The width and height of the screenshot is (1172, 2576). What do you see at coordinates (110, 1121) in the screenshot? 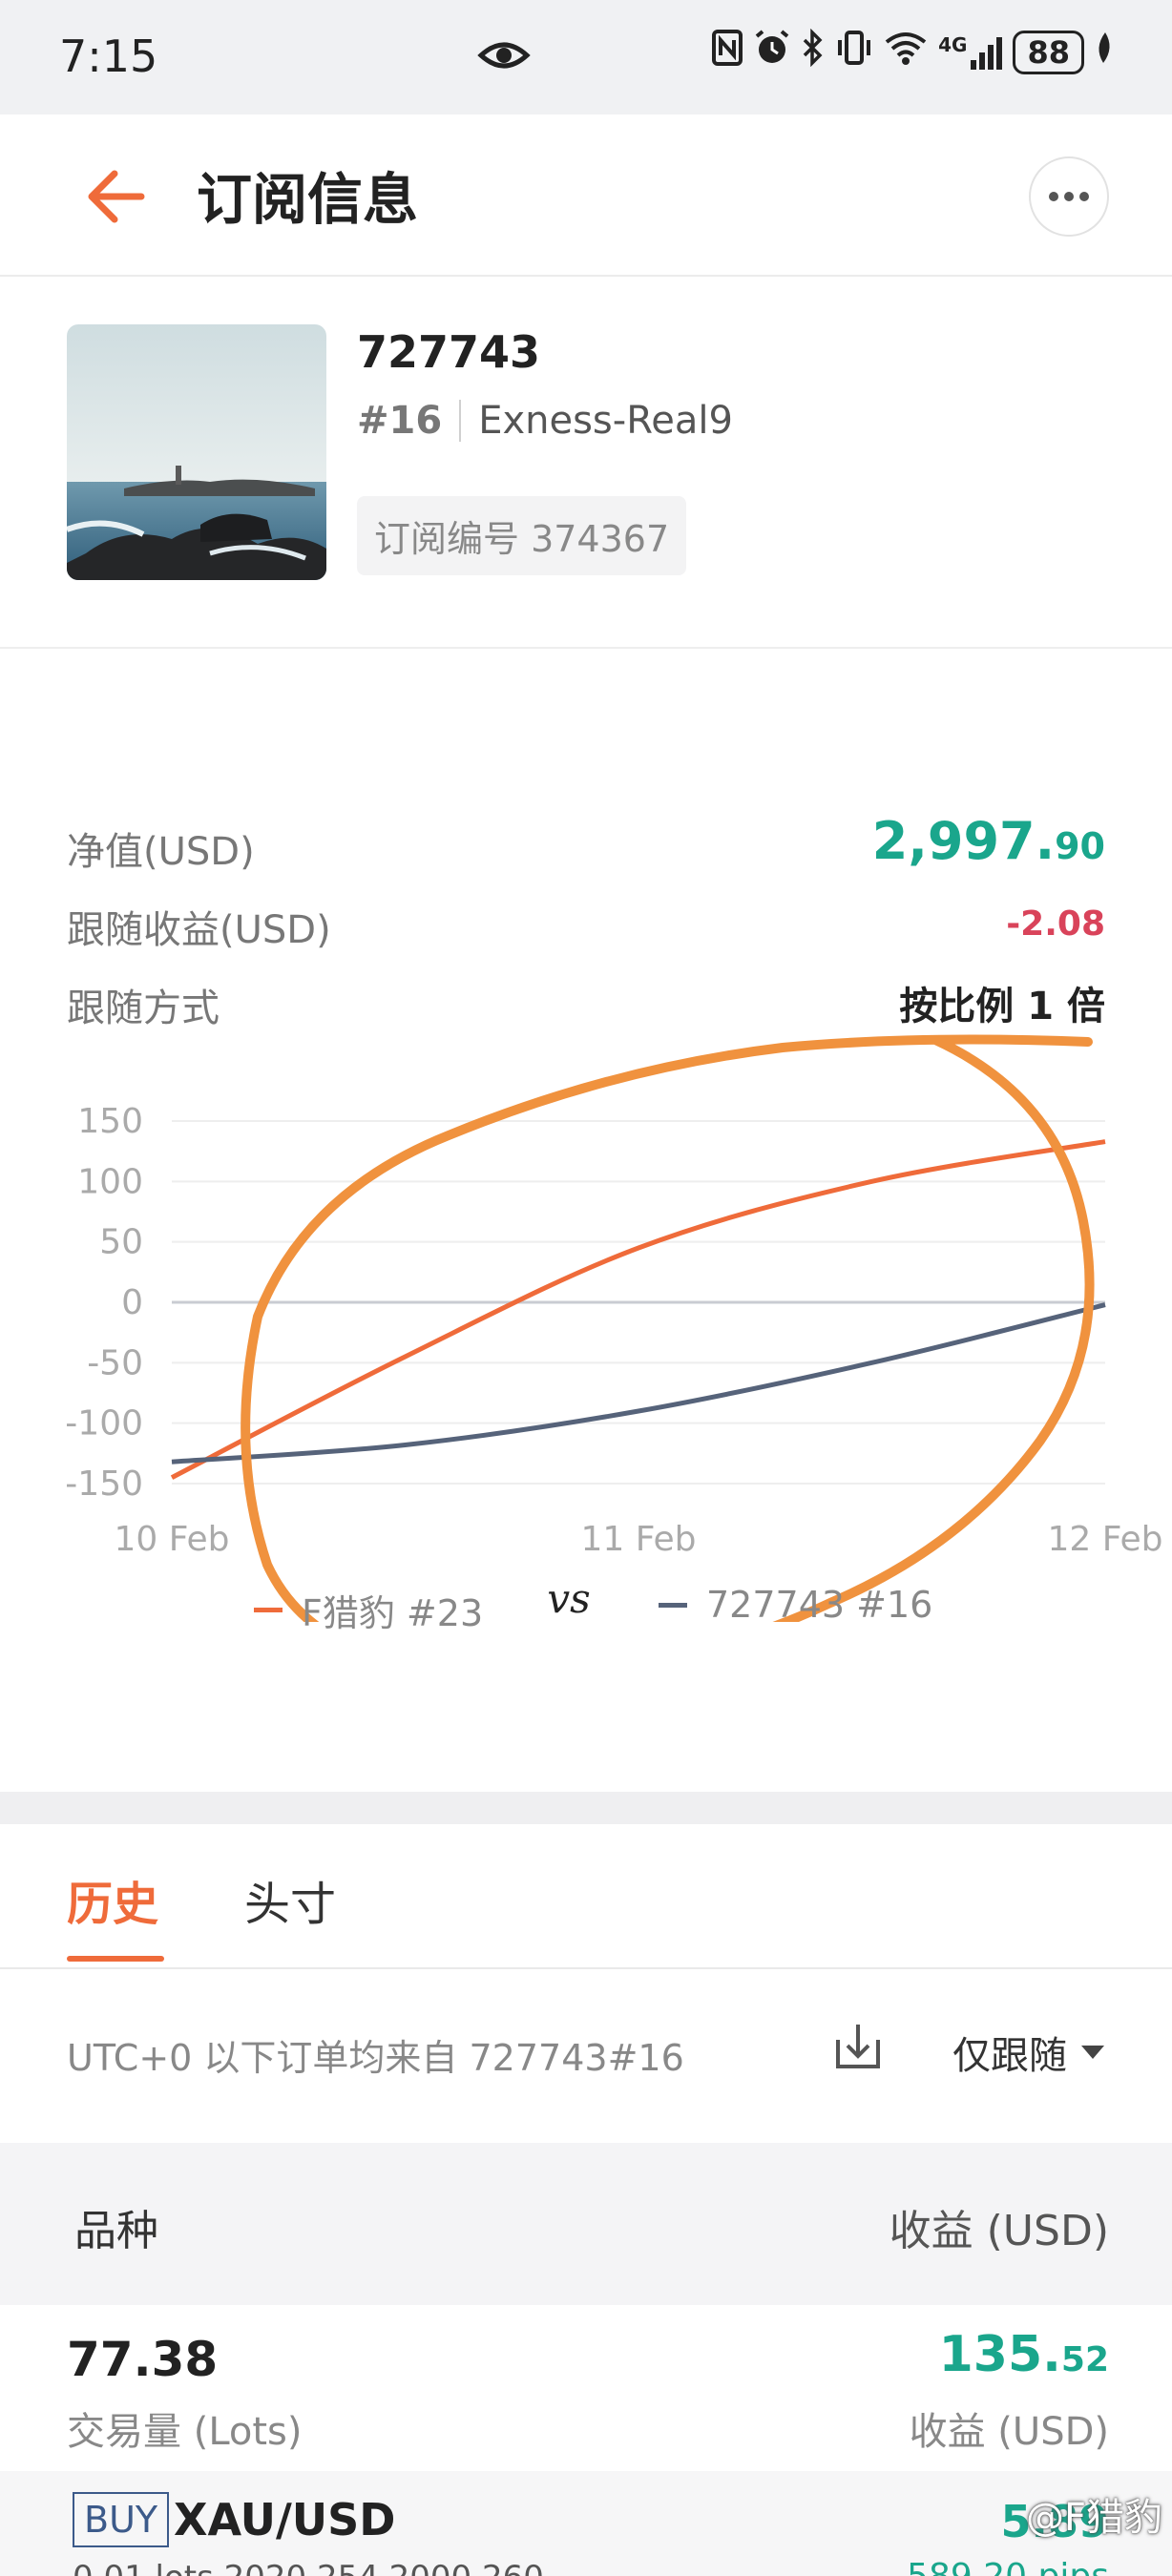
I see `y-tick-label: 150` at bounding box center [110, 1121].